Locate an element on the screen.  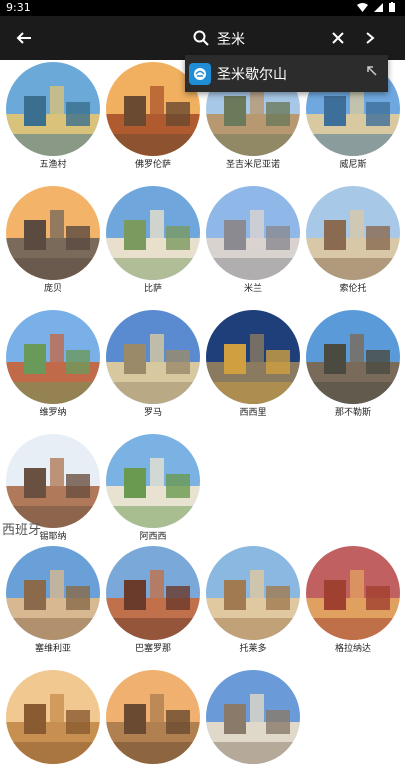
place-label: 索伦托 is located at coordinates (353, 289).